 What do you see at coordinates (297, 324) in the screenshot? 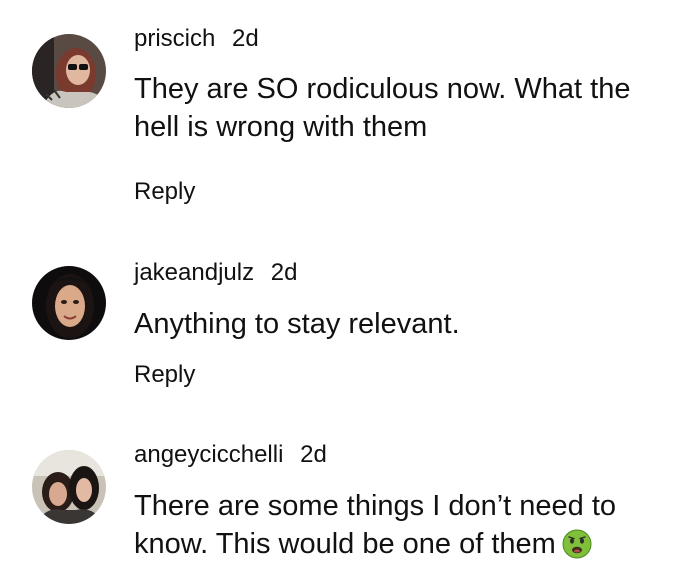
I see `comment-text: Anything to stay relevant.` at bounding box center [297, 324].